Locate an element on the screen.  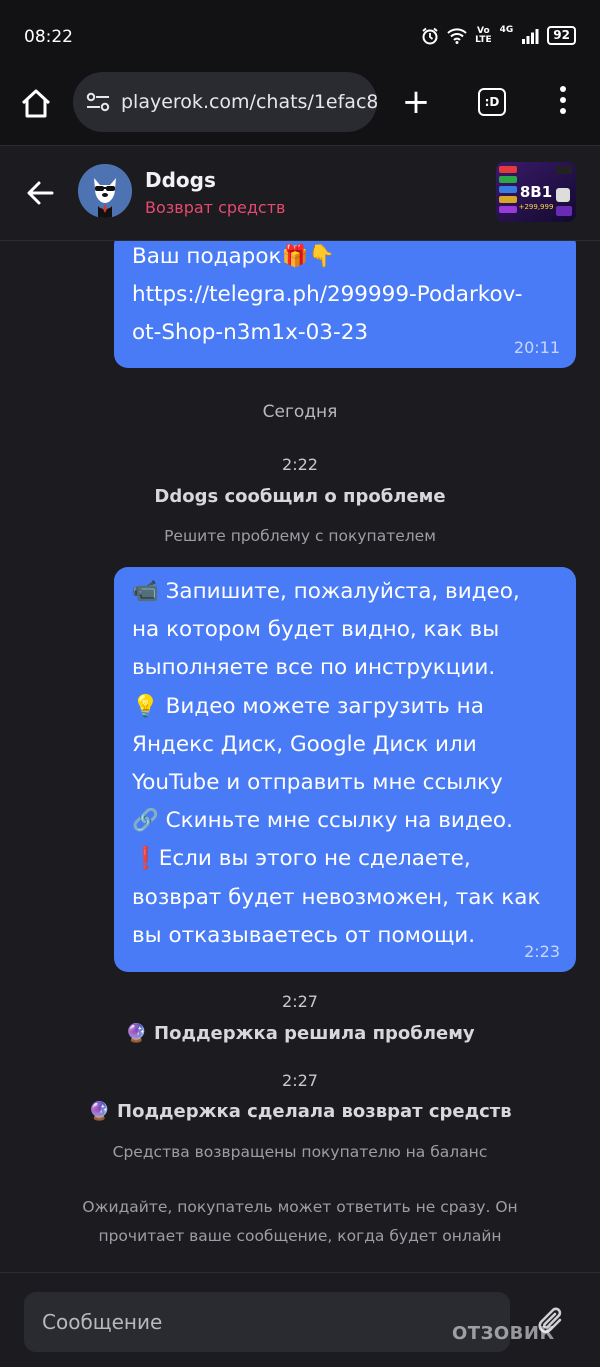
address-bar: playerok.com/chats/1efac8 is located at coordinates (225, 102).